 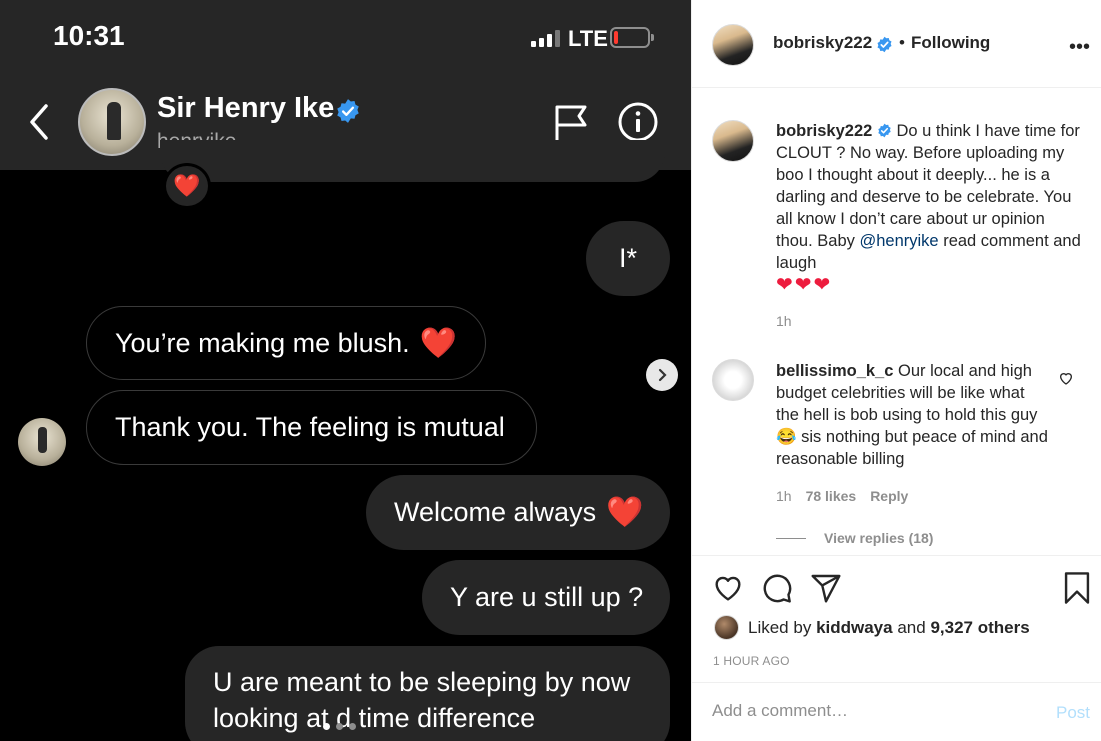 I want to click on like-heart-icon, so click(x=728, y=588).